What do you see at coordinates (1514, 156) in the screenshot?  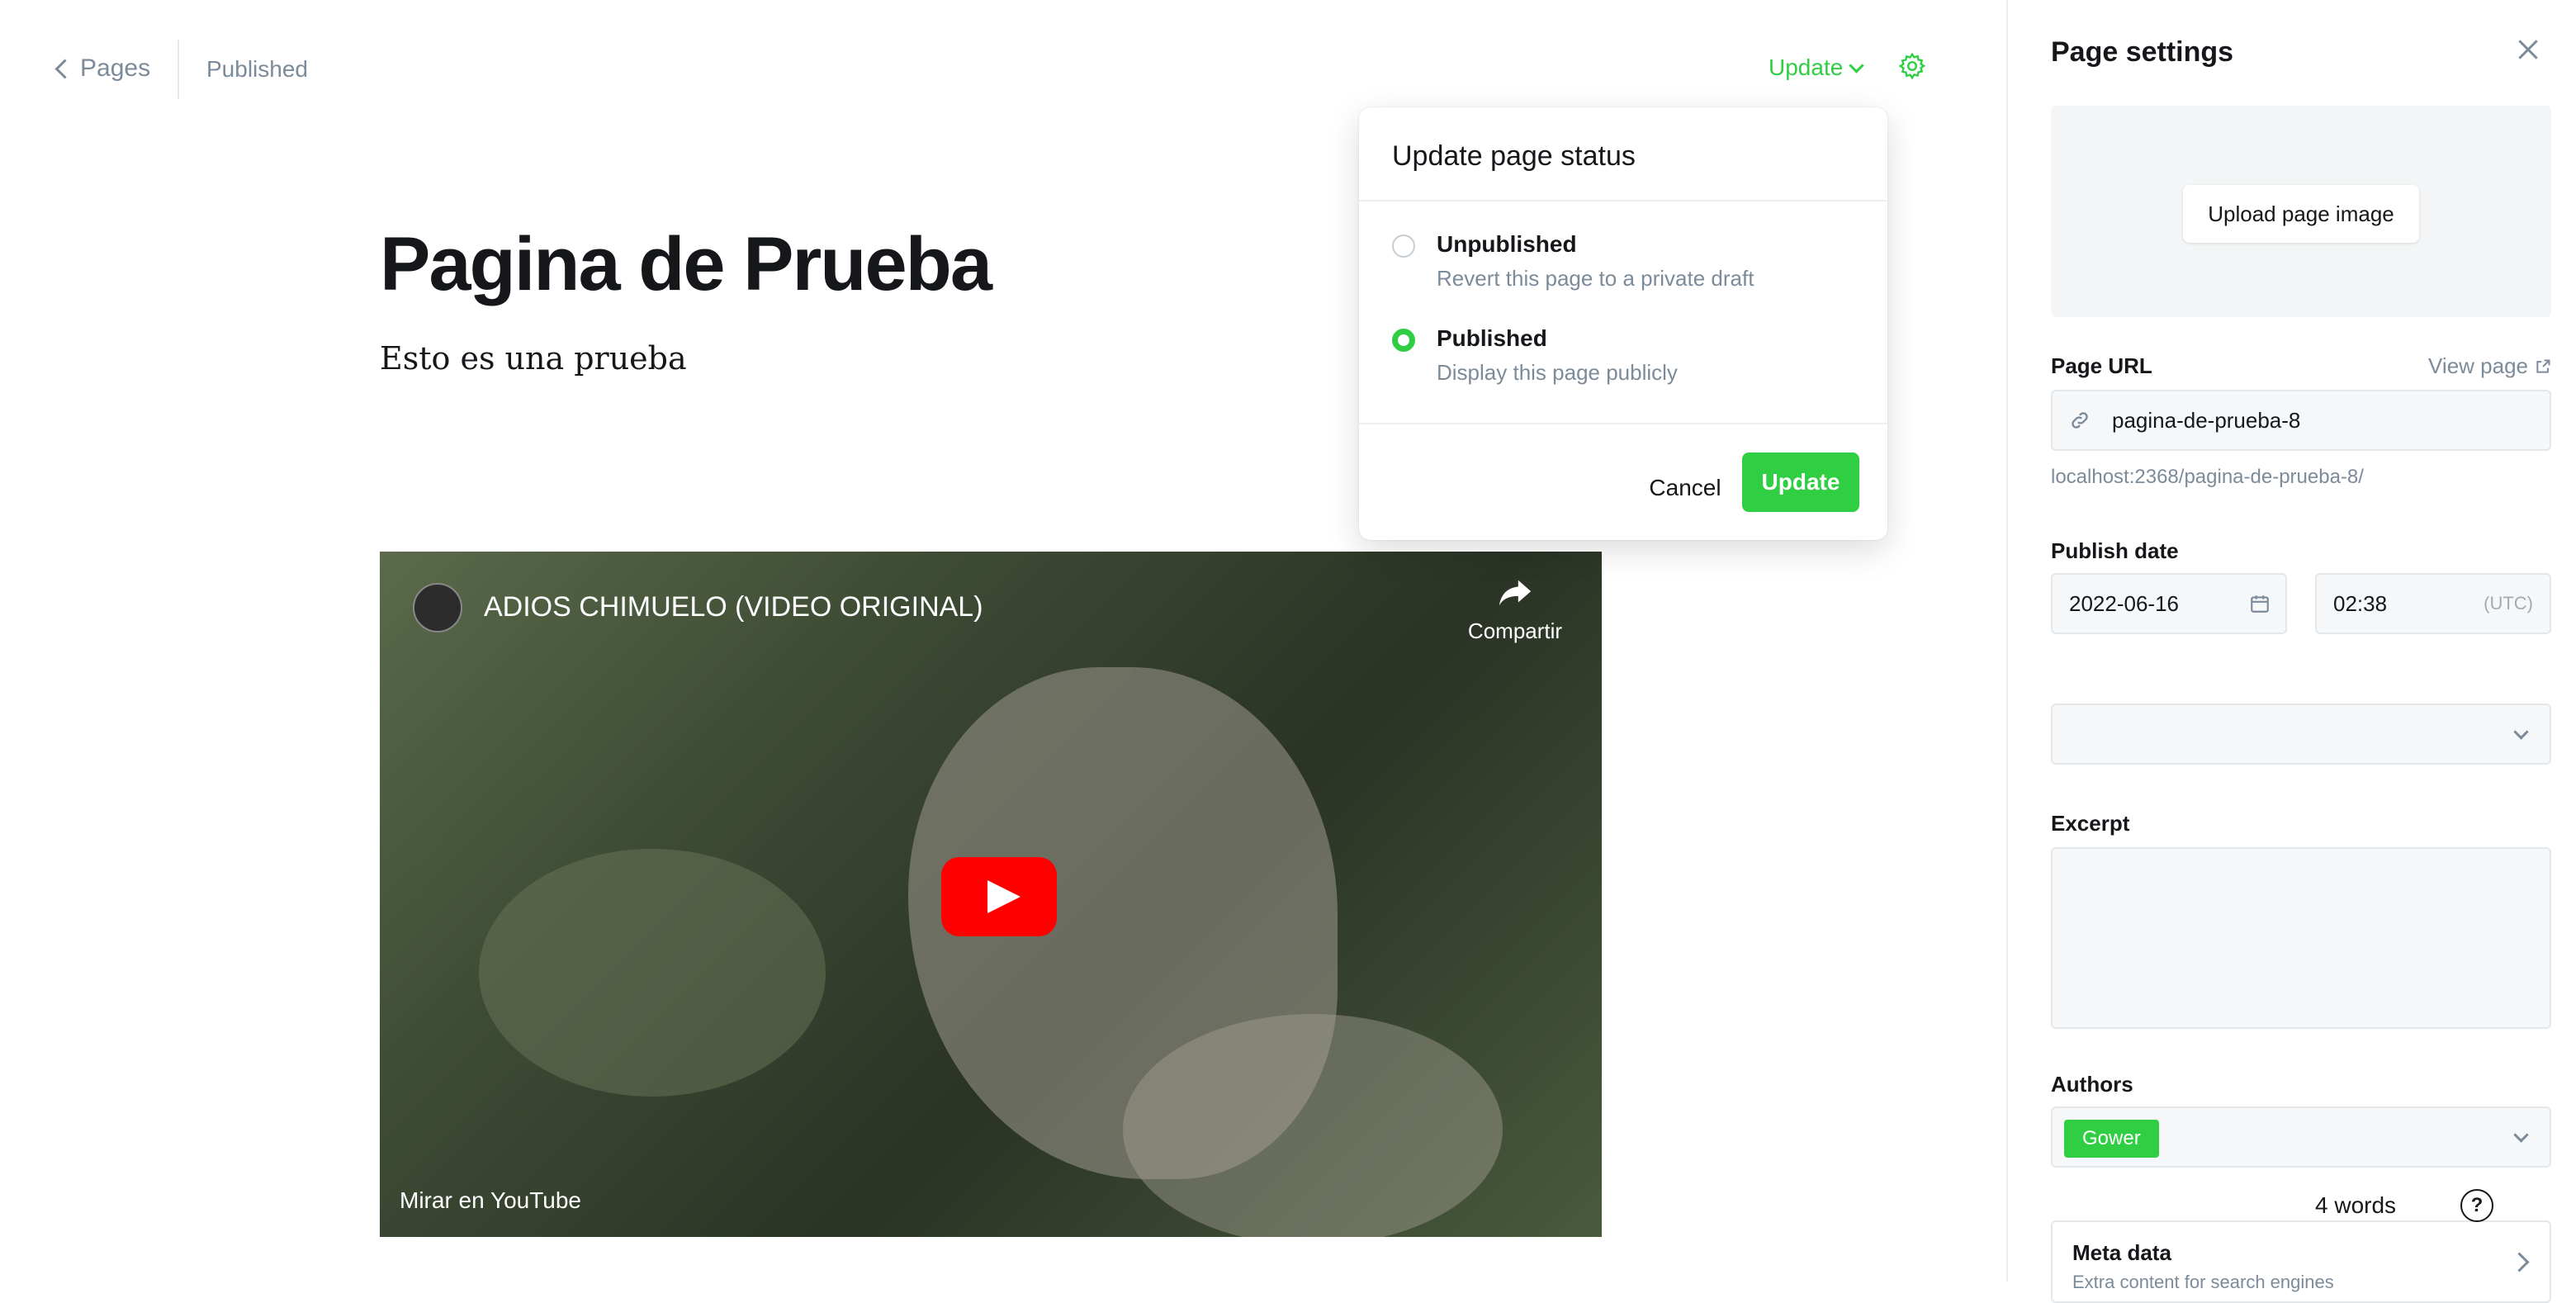 I see `popup-title: Update page status` at bounding box center [1514, 156].